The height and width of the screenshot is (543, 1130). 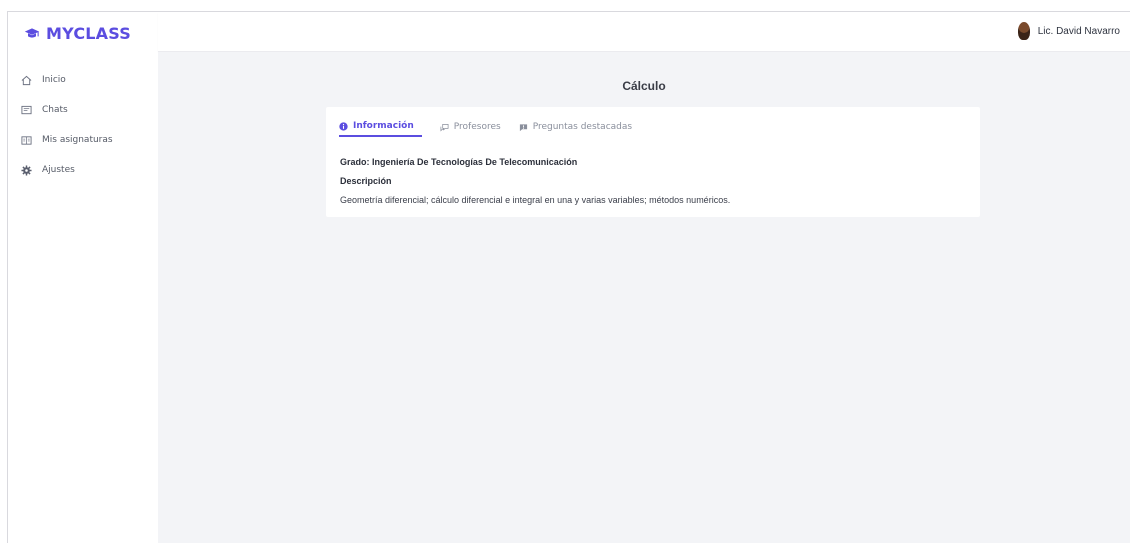 I want to click on user-menu: Lic. David Navarro, so click(x=1068, y=31).